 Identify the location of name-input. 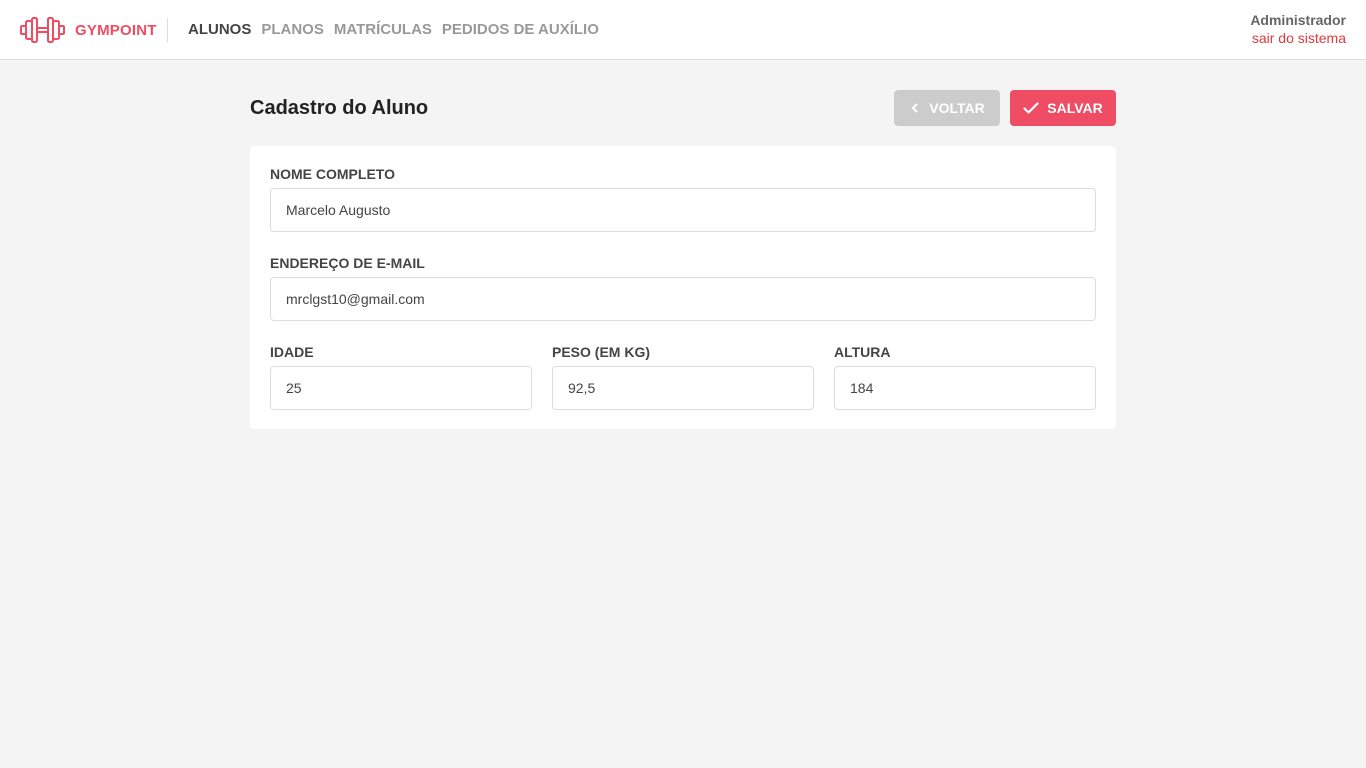
(683, 210).